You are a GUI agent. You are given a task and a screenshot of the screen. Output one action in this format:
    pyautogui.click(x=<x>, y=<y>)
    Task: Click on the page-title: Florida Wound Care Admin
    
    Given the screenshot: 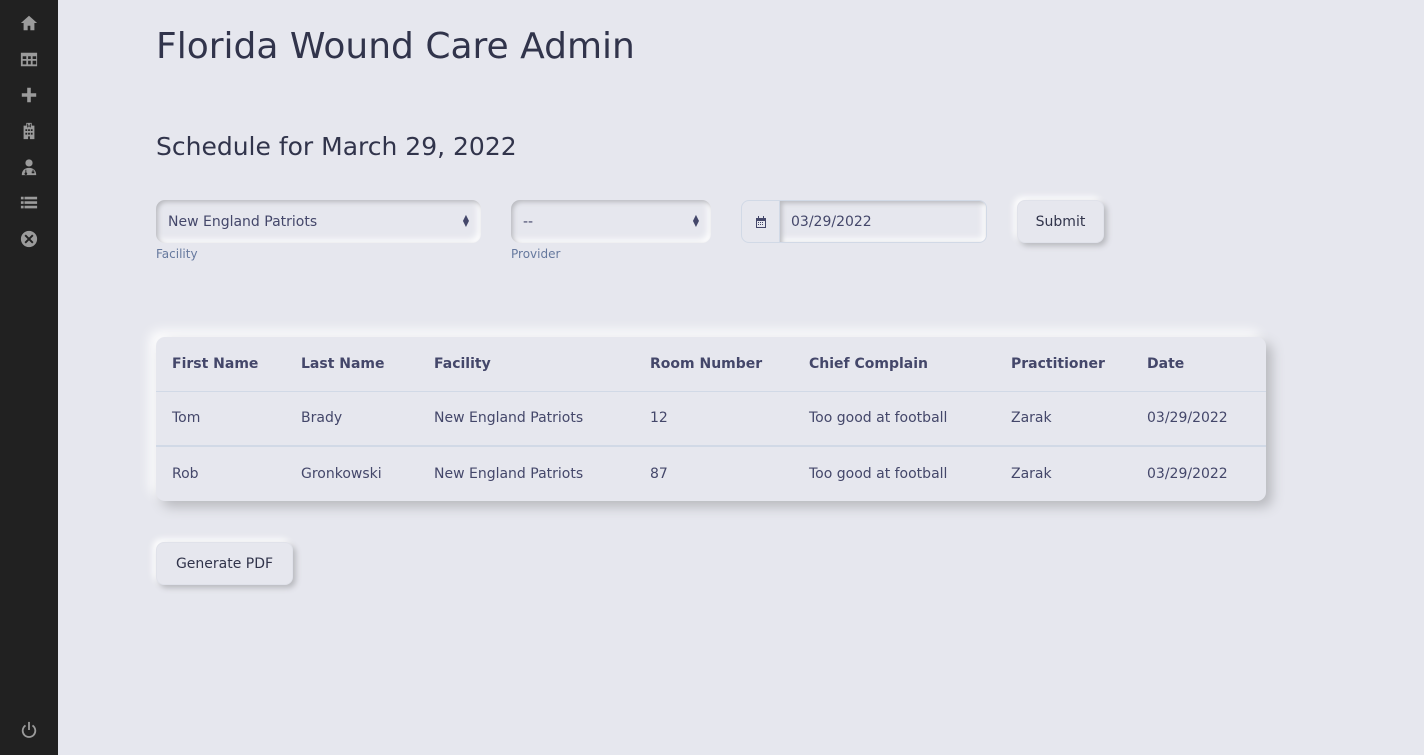 What is the action you would take?
    pyautogui.click(x=395, y=46)
    